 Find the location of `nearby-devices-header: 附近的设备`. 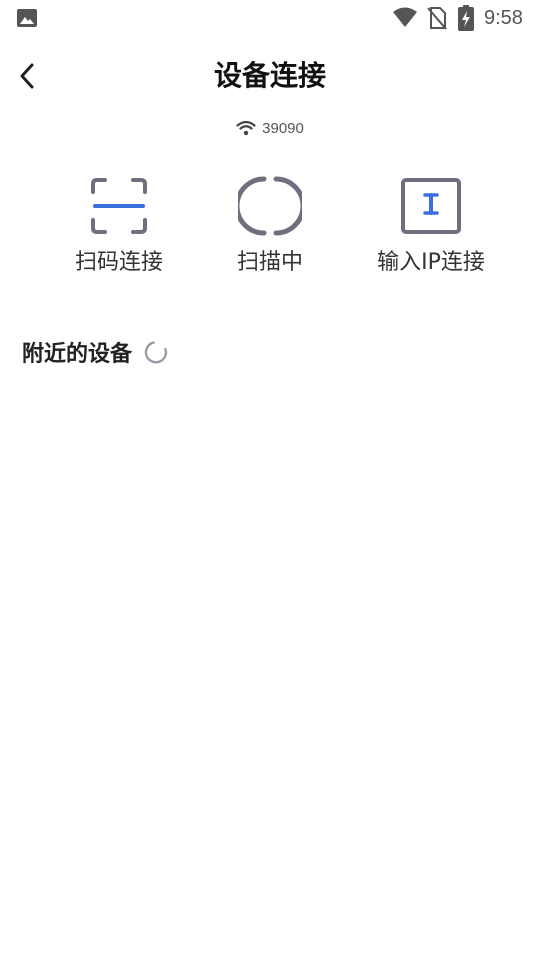

nearby-devices-header: 附近的设备 is located at coordinates (95, 352).